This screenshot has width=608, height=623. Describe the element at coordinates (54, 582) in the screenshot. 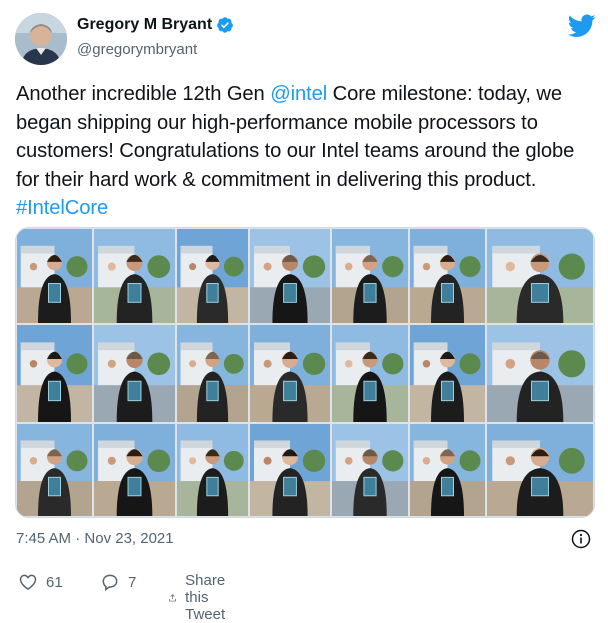

I see `like-count: 61` at that location.